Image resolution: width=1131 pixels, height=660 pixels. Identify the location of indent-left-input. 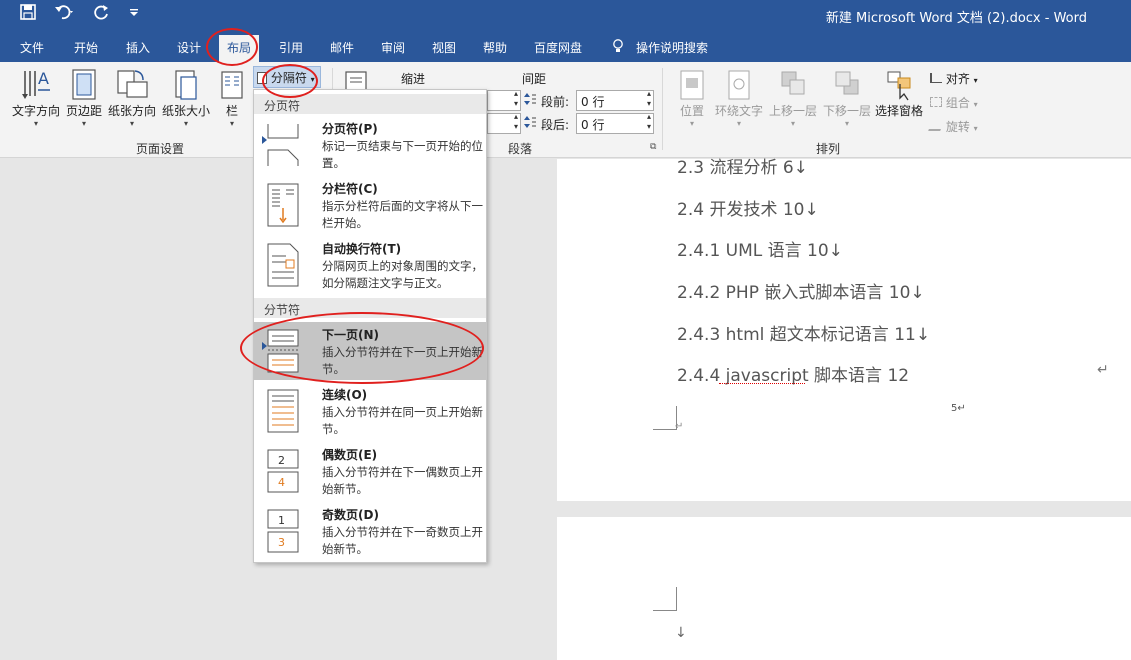
(504, 100).